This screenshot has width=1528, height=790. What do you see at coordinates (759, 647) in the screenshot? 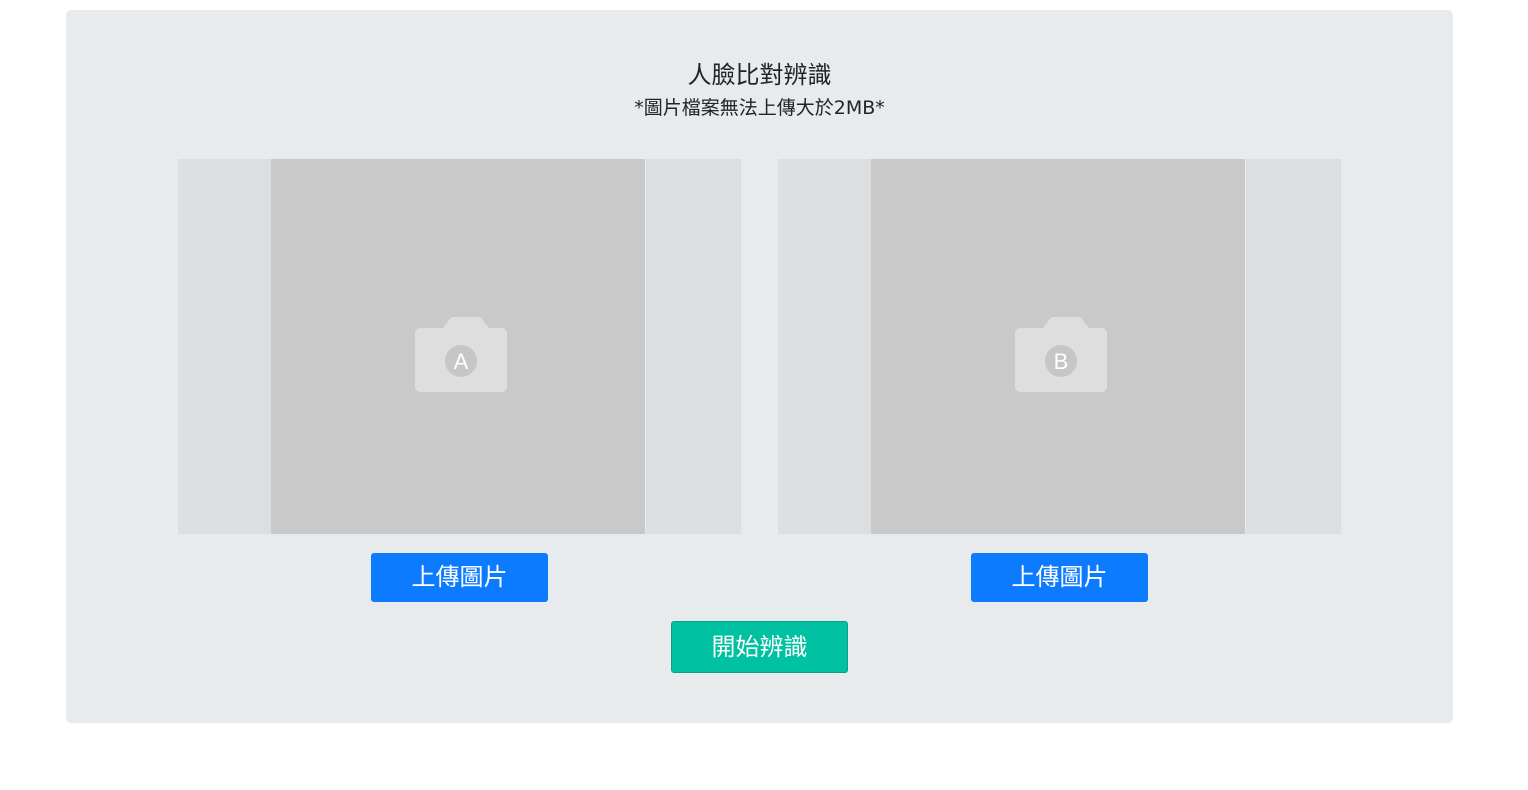
I see `start-recognition-button: 開始辨識` at bounding box center [759, 647].